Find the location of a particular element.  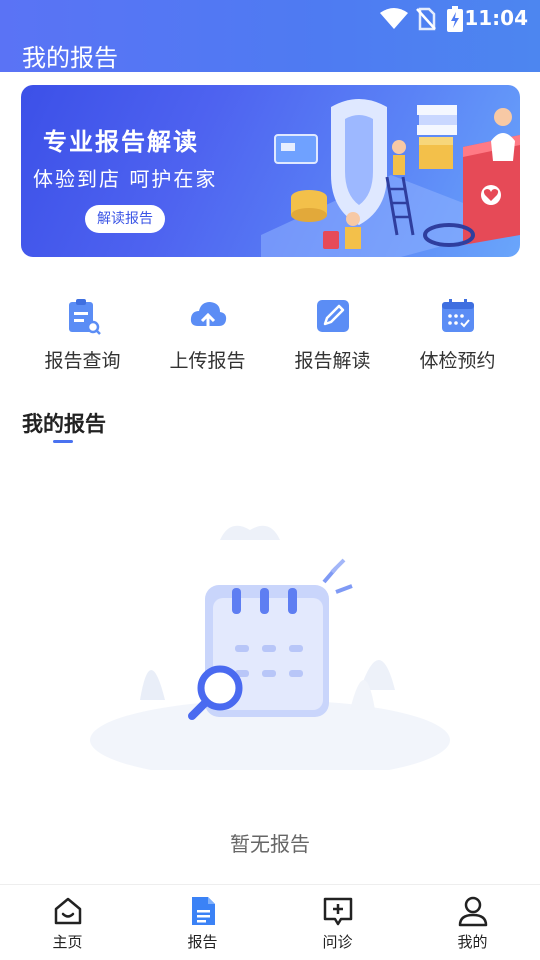

report-doc-icon is located at coordinates (203, 911).